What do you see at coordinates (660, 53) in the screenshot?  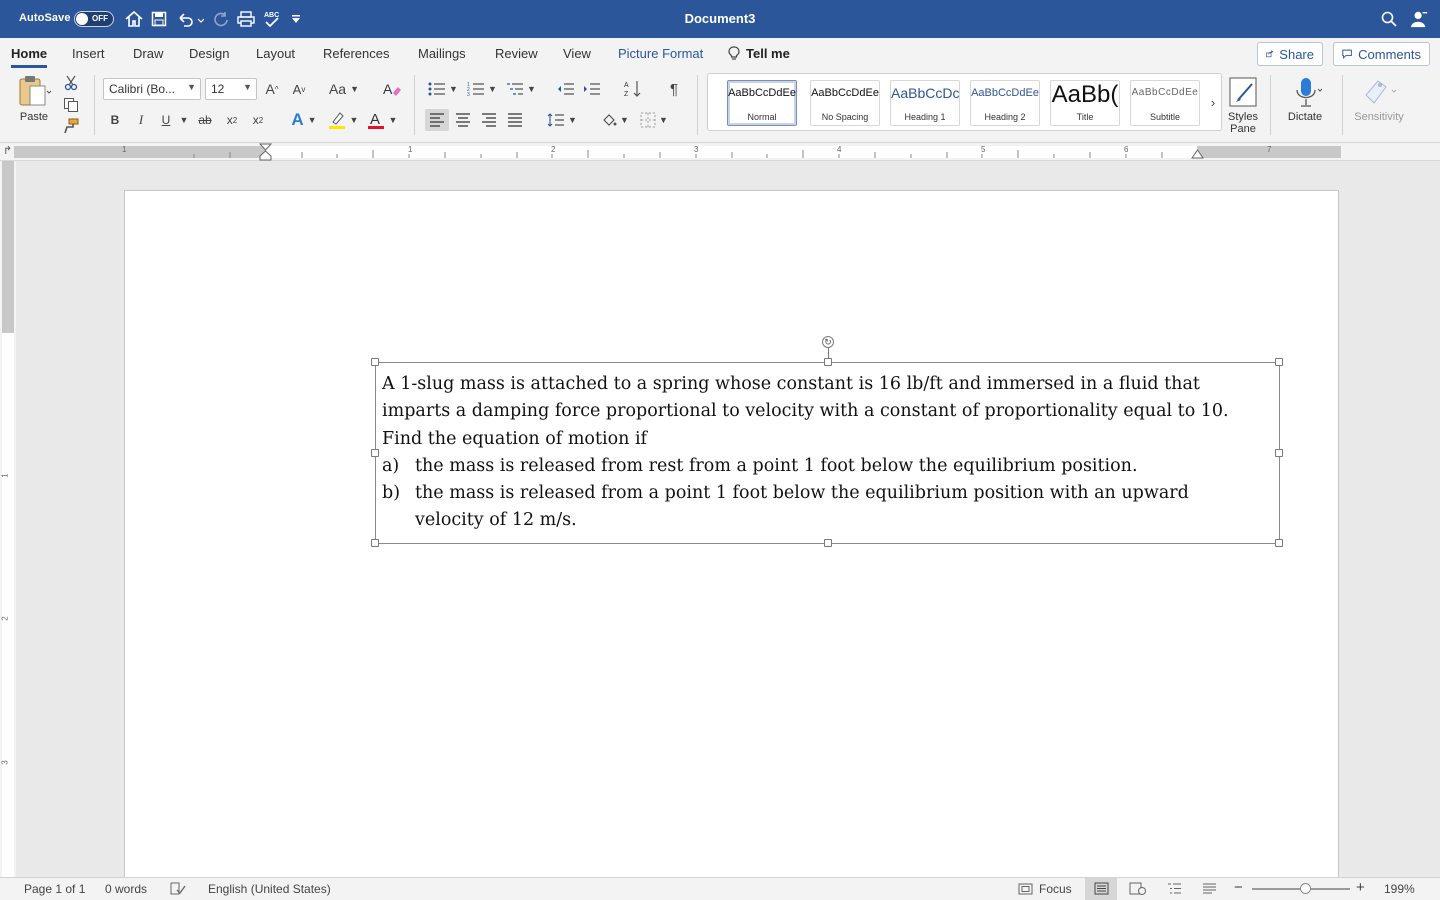 I see `tab-picture-format: Picture Format` at bounding box center [660, 53].